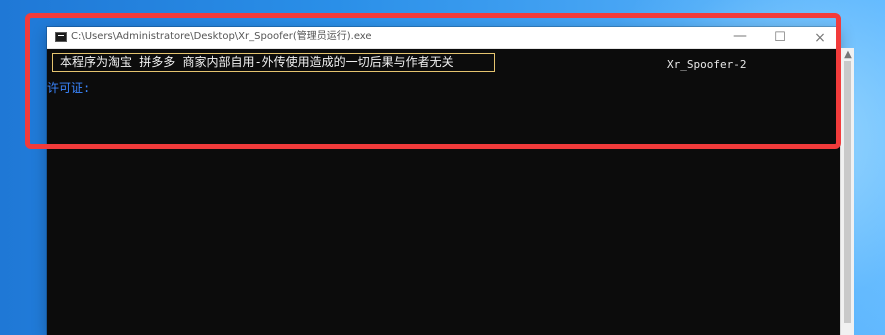 The width and height of the screenshot is (885, 335). Describe the element at coordinates (69, 88) in the screenshot. I see `license-label: 许可证:` at that location.